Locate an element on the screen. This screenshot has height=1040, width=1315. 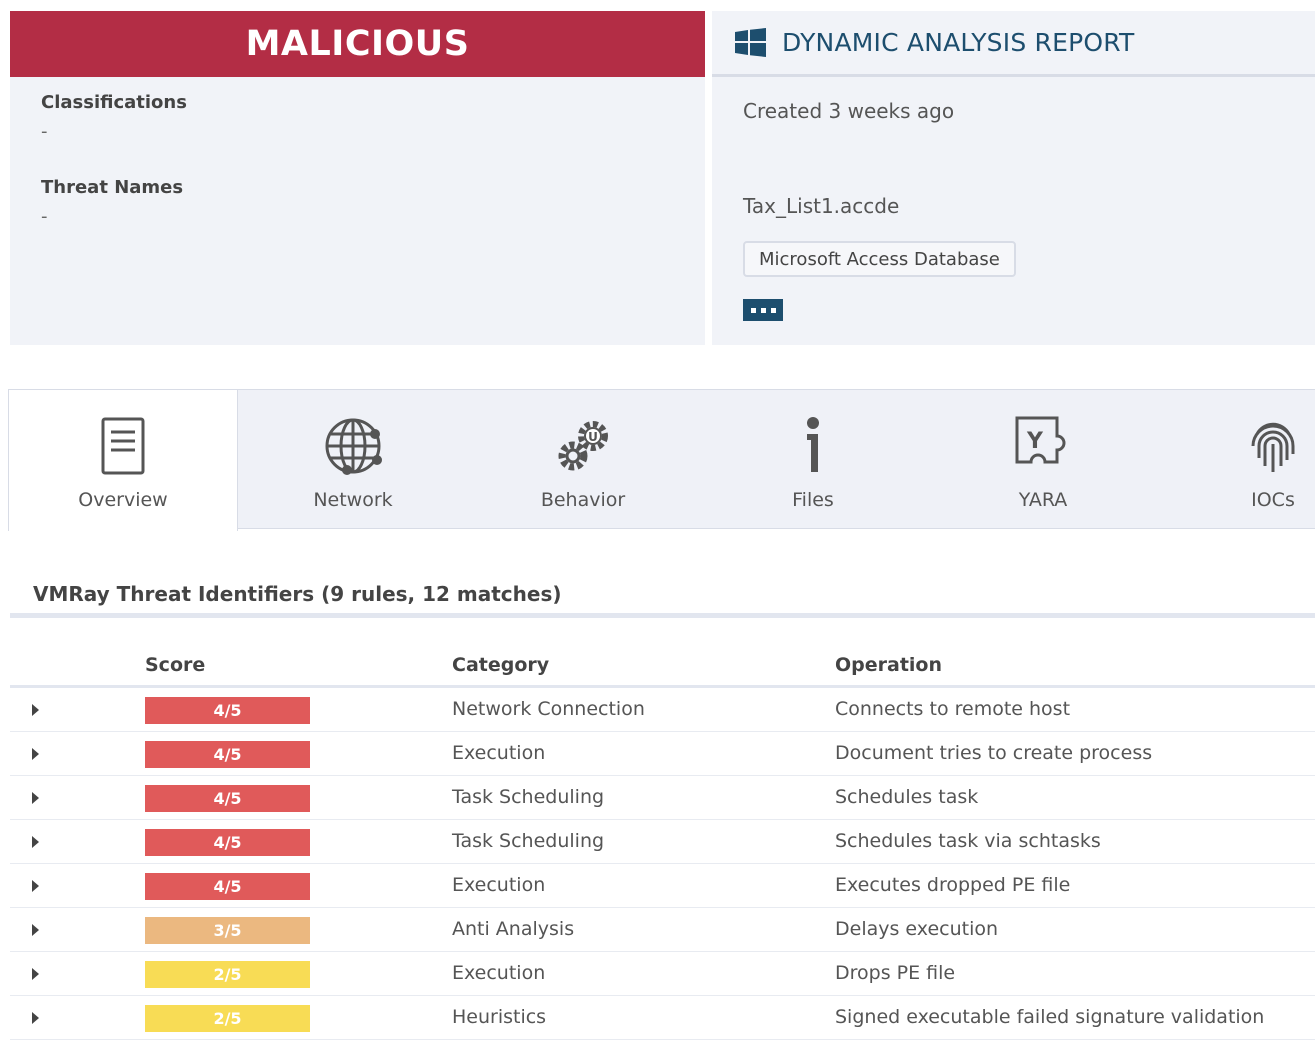
category-cell: Network Connection is located at coordinates (548, 709).